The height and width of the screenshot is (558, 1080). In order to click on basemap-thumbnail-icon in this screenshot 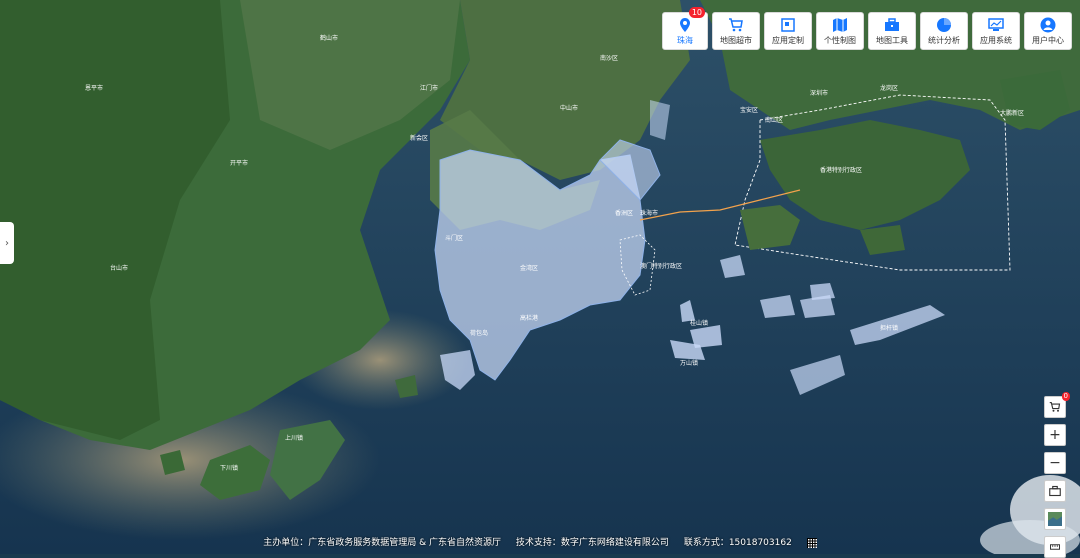, I will do `click(1055, 519)`.